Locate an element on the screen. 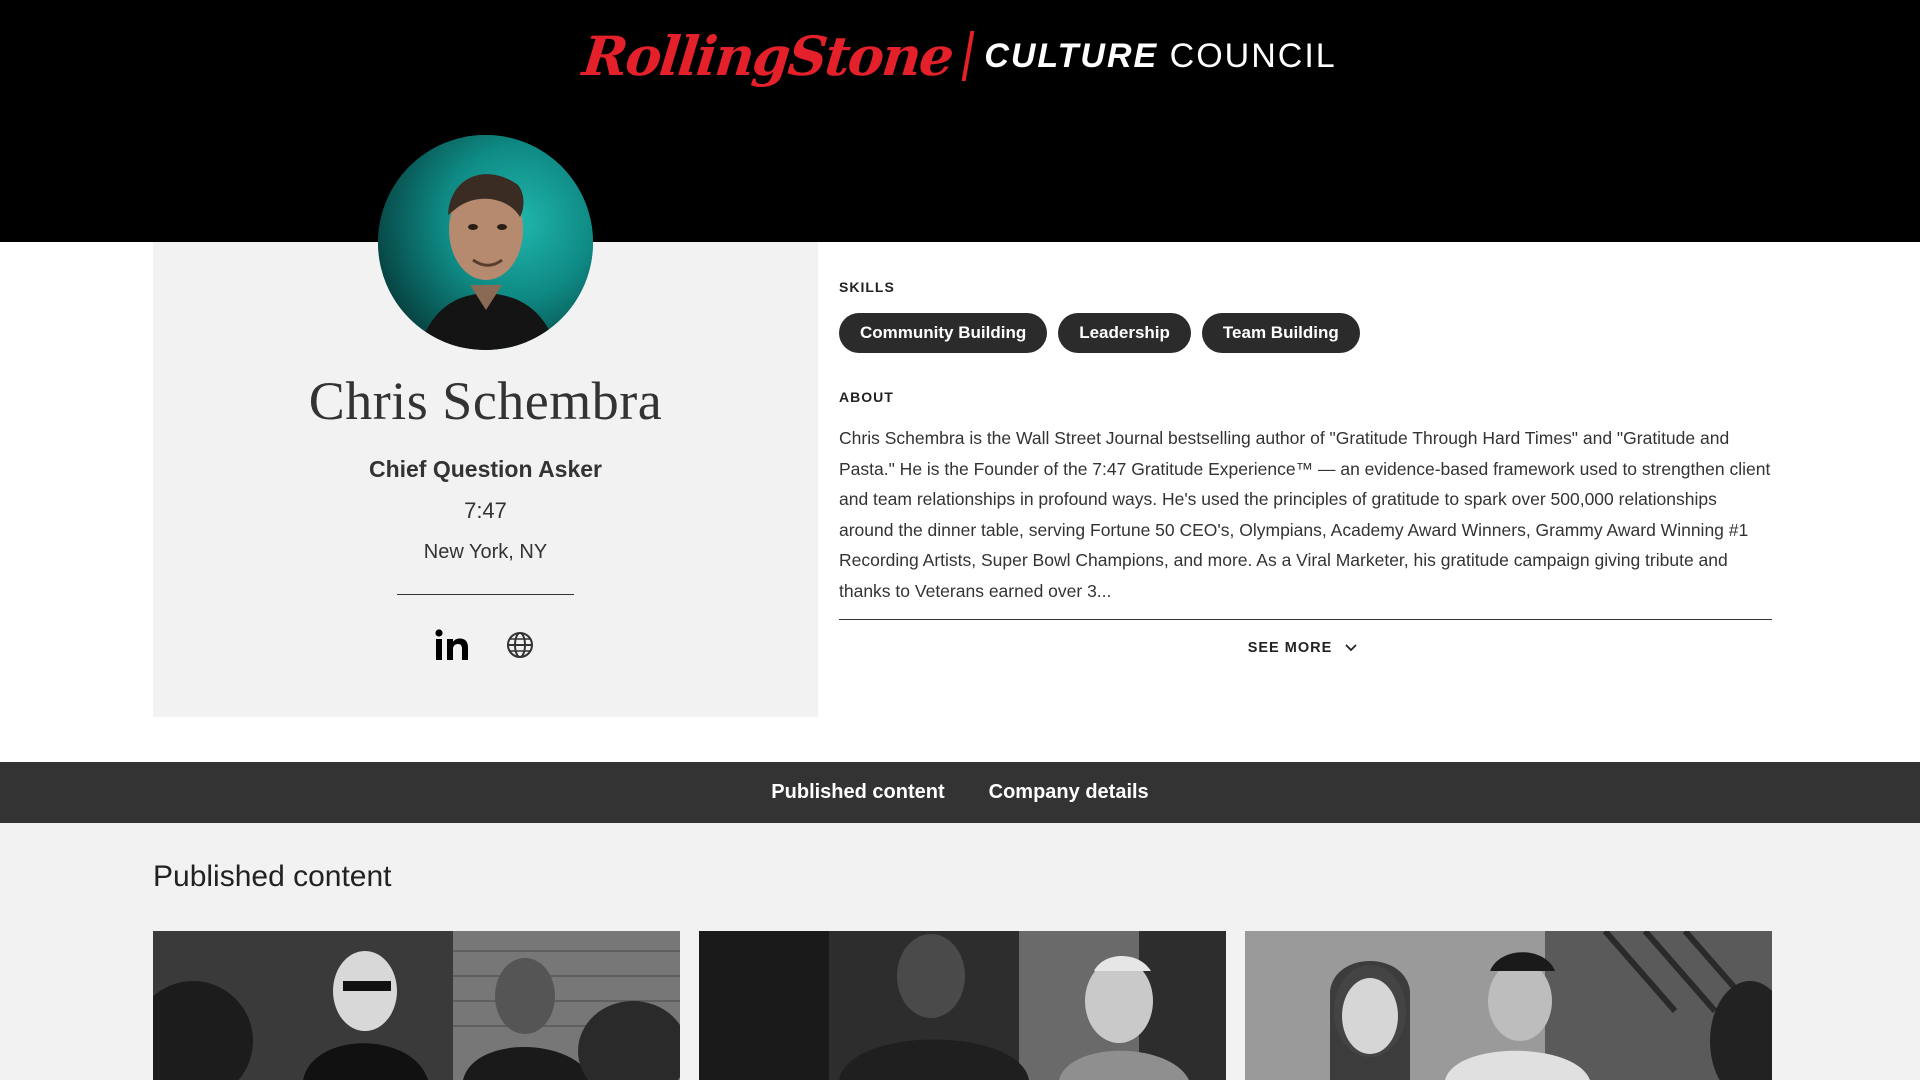  about-heading: ABOUT is located at coordinates (866, 397).